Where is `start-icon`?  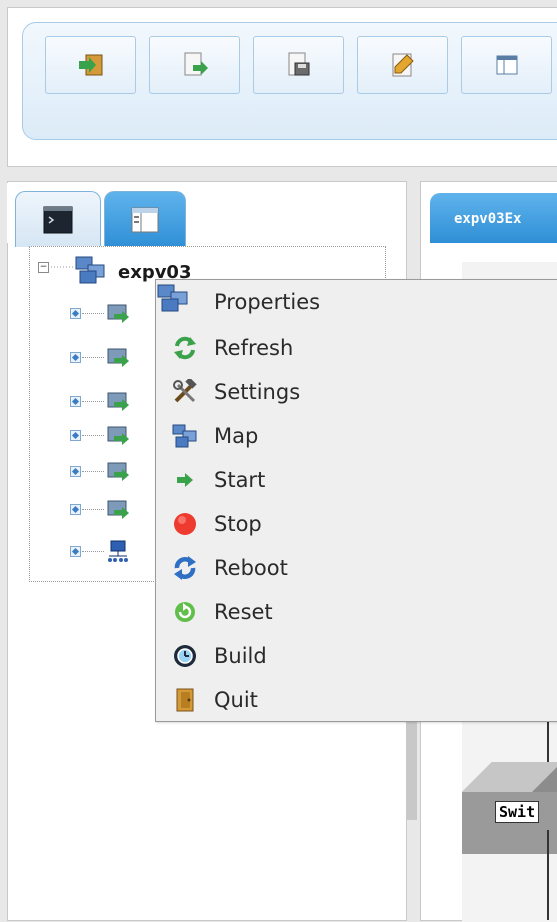
start-icon is located at coordinates (185, 480).